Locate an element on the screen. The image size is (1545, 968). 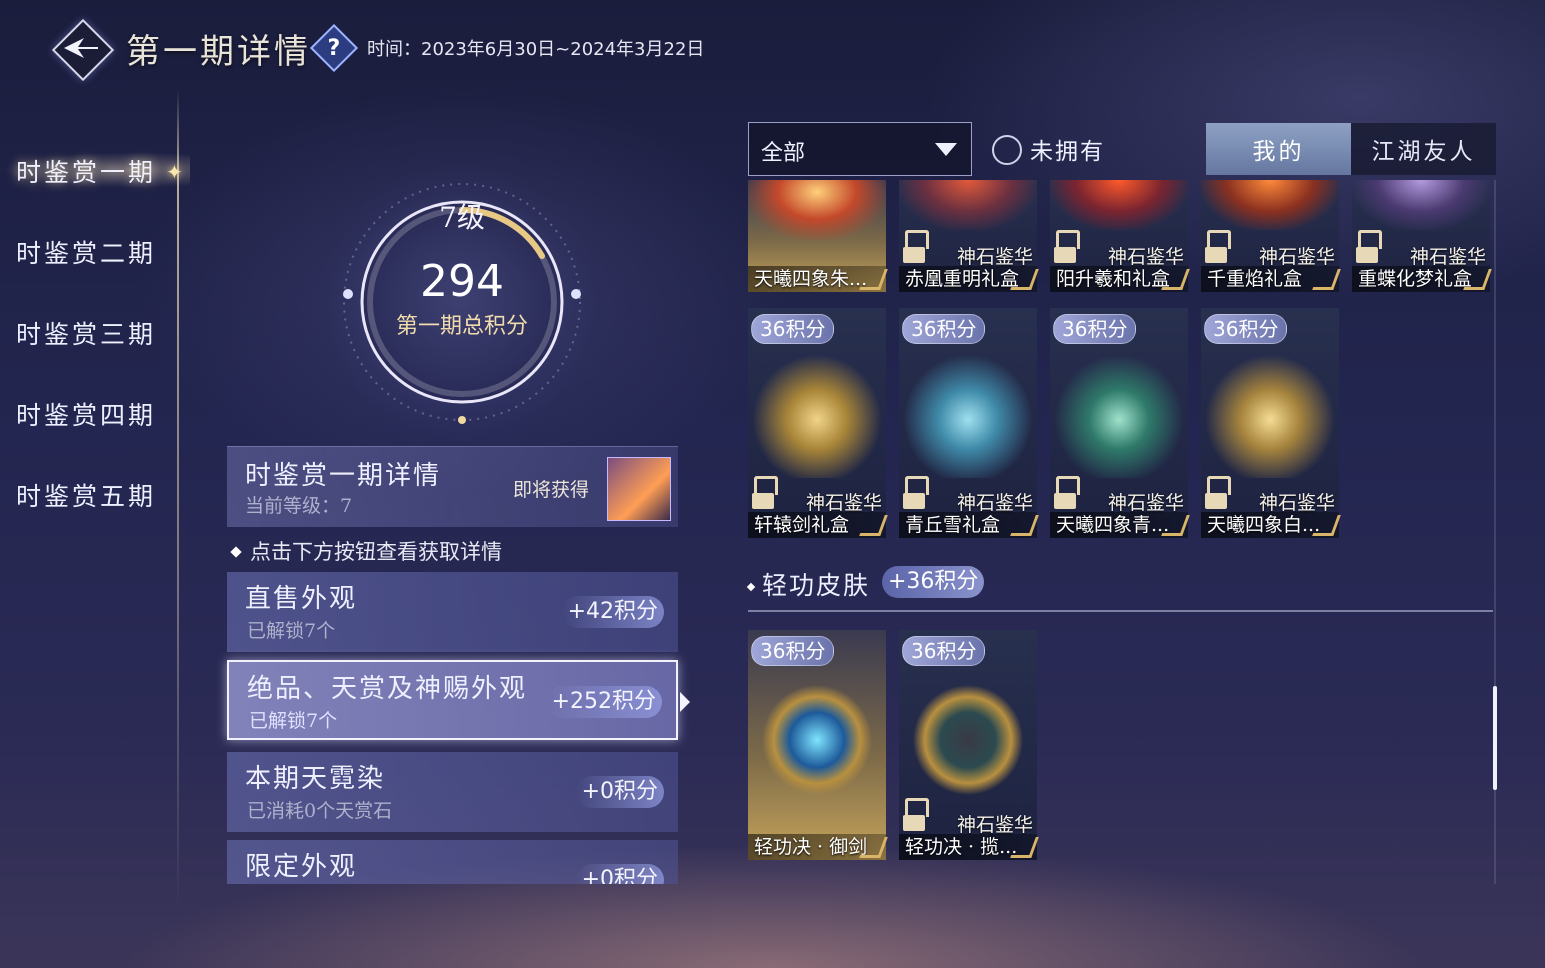
section-points: +36积分 is located at coordinates (933, 582).